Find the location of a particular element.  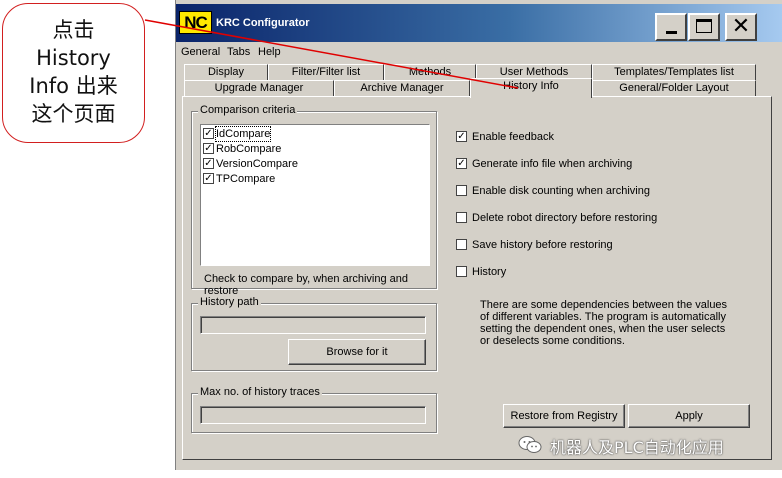

close-icon: ✕ is located at coordinates (741, 26).